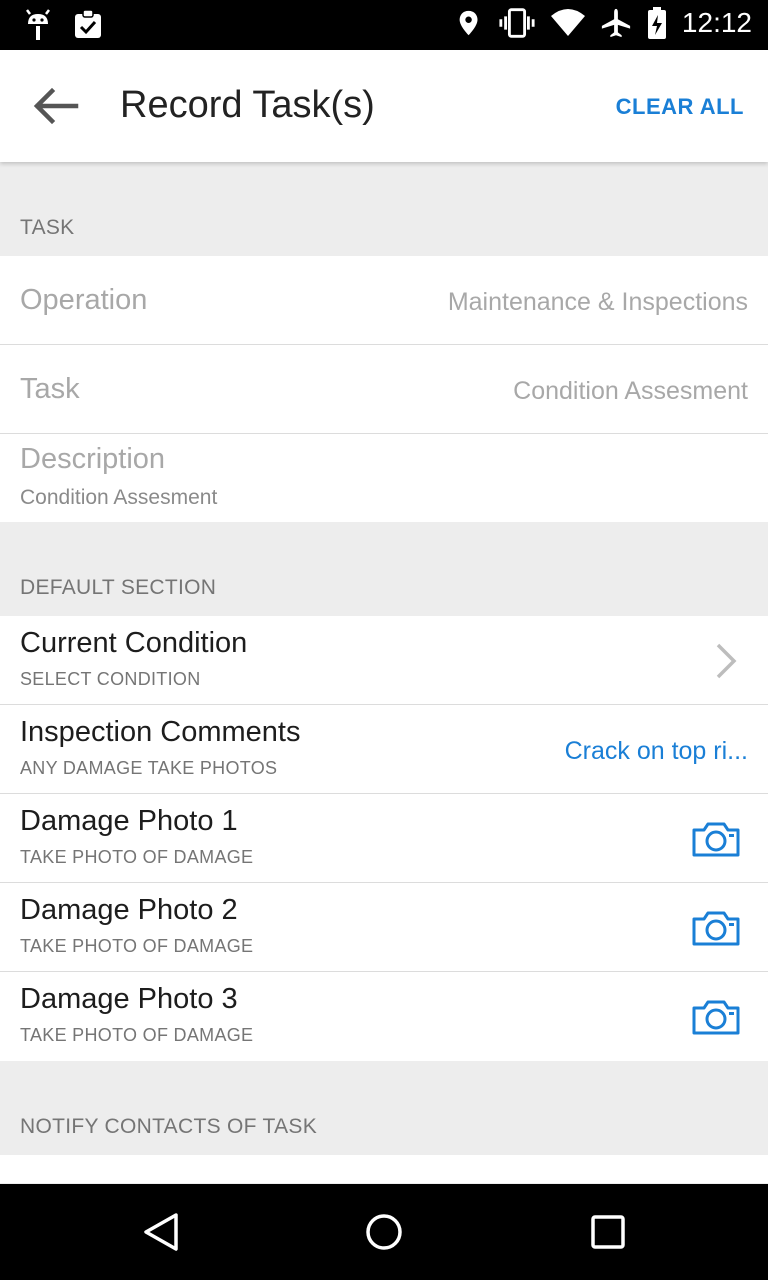  I want to click on battery-charging-icon, so click(656, 23).